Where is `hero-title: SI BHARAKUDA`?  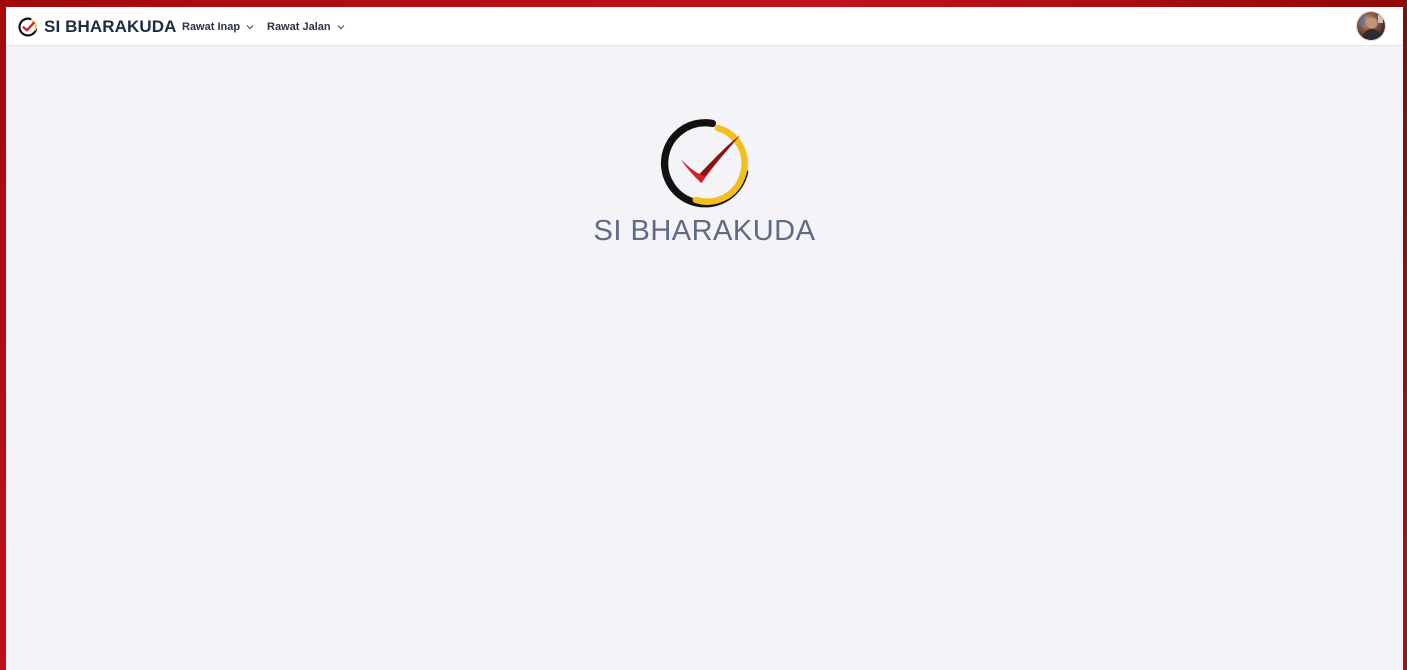
hero-title: SI BHARAKUDA is located at coordinates (704, 231).